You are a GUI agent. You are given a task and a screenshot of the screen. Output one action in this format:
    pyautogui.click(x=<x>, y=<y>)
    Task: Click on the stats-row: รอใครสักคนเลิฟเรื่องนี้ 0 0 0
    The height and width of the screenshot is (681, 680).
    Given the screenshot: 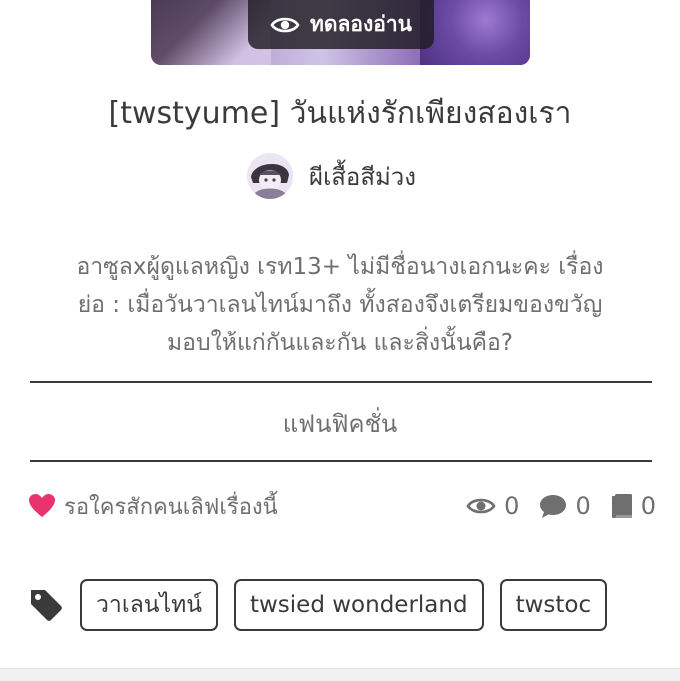 What is the action you would take?
    pyautogui.click(x=342, y=506)
    